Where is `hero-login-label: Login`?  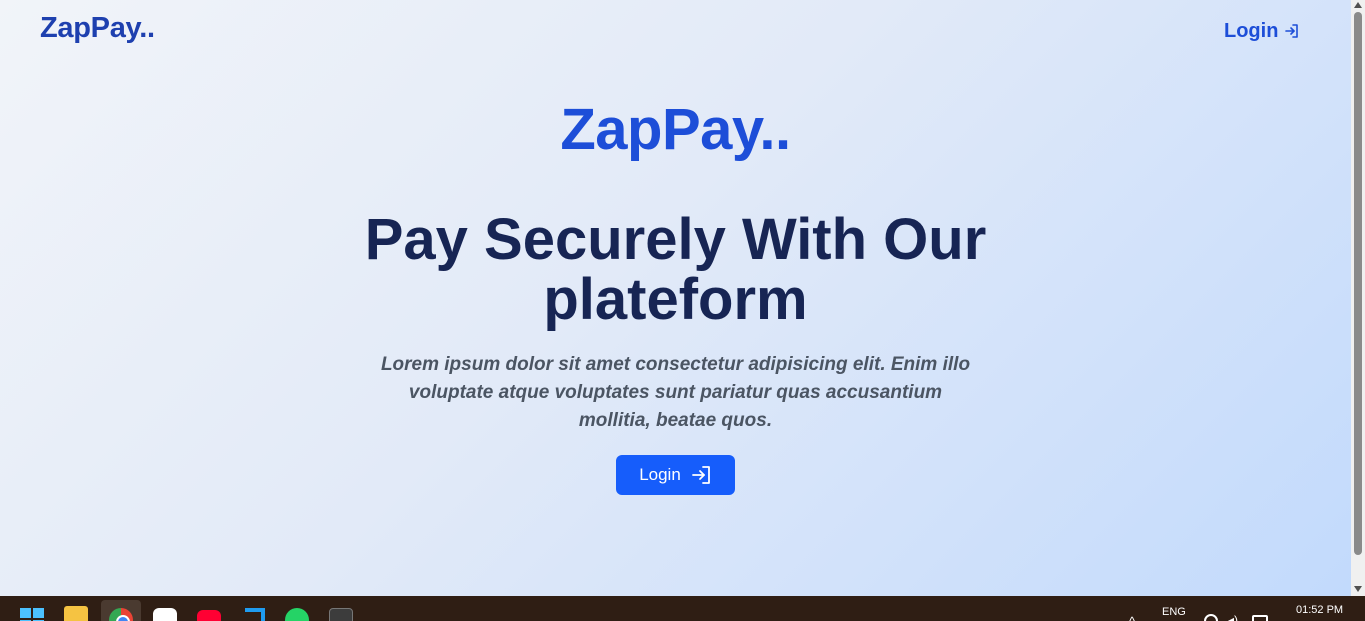
hero-login-label: Login is located at coordinates (660, 474).